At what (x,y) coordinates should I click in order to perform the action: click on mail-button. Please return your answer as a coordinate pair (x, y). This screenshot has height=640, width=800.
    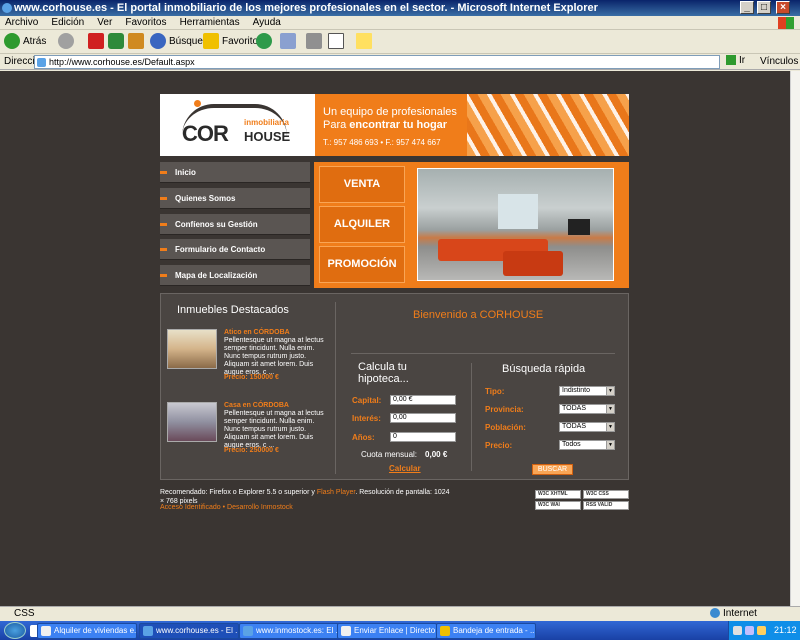
    Looking at the image, I should click on (289, 42).